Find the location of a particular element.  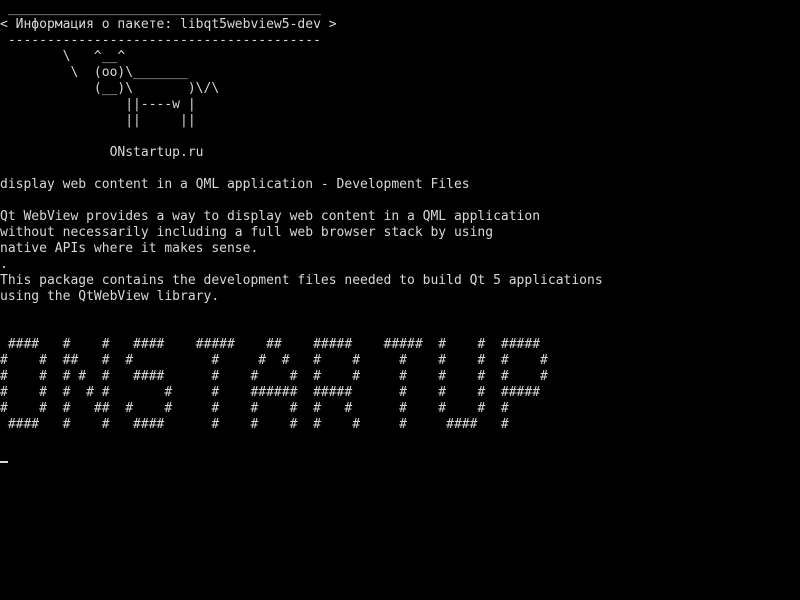

package-description-line: . is located at coordinates (4, 264).